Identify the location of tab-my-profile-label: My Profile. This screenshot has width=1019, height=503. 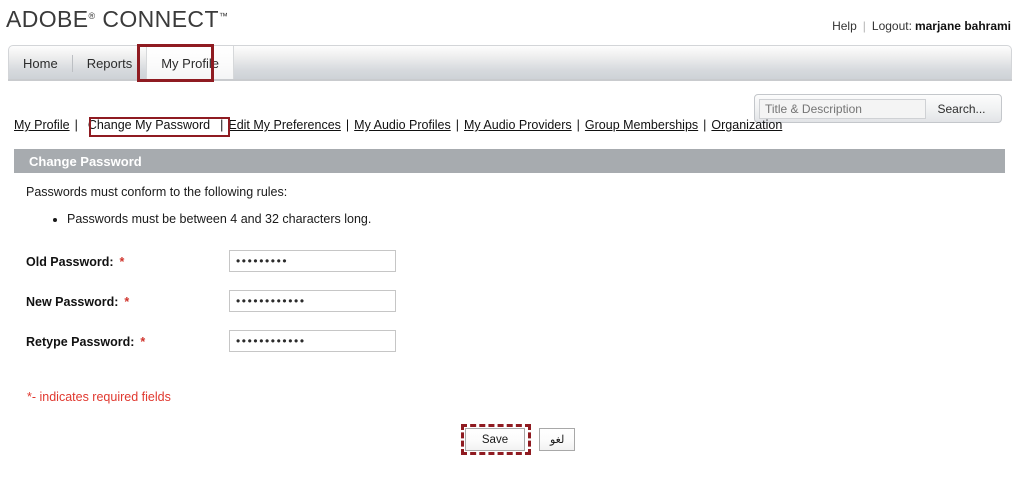
(190, 63).